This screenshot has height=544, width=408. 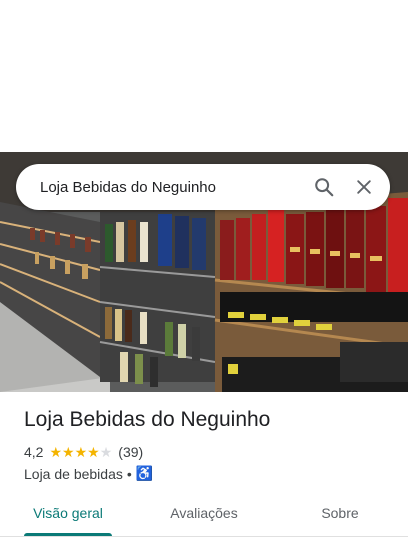 What do you see at coordinates (34, 452) in the screenshot?
I see `rating-value: 4,2` at bounding box center [34, 452].